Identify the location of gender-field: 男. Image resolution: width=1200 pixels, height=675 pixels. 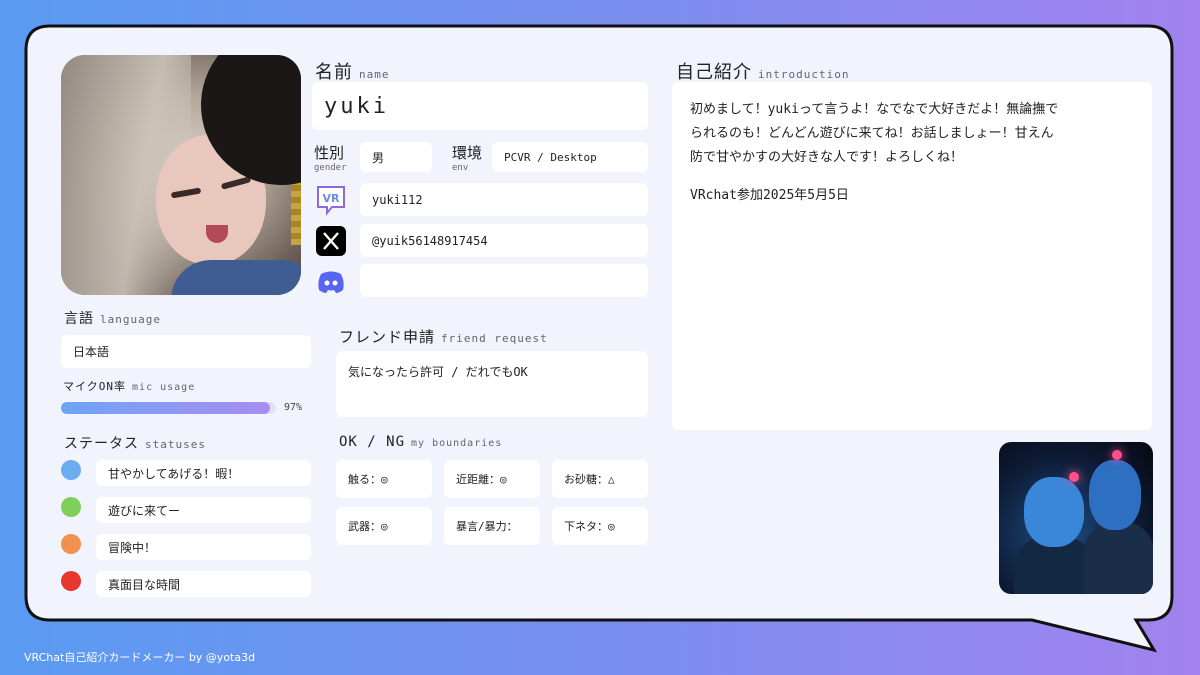
(396, 157).